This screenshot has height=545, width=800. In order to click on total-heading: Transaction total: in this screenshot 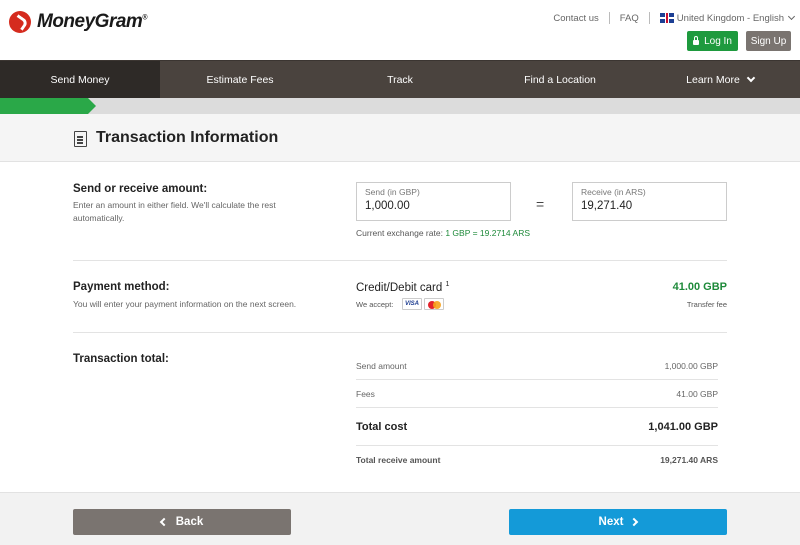, I will do `click(121, 359)`.